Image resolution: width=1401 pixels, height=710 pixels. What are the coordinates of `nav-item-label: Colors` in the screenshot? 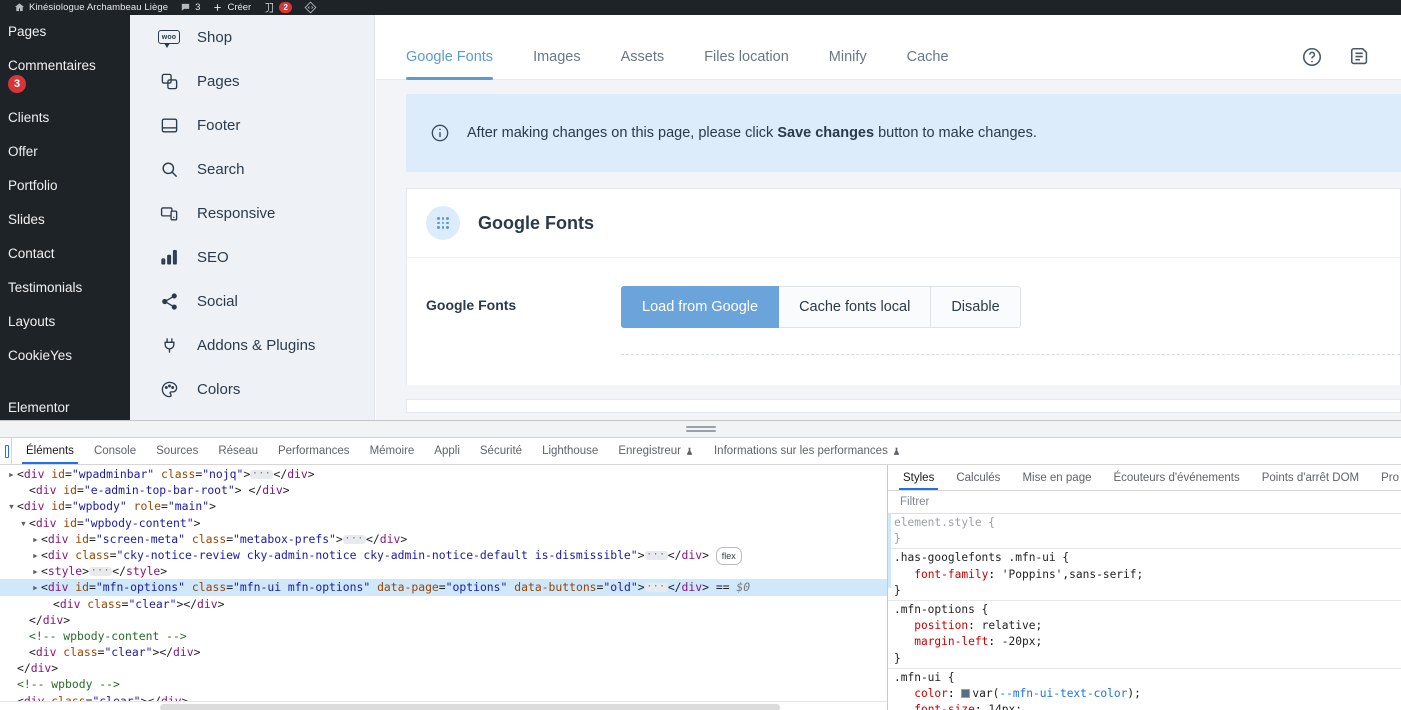 It's located at (219, 389).